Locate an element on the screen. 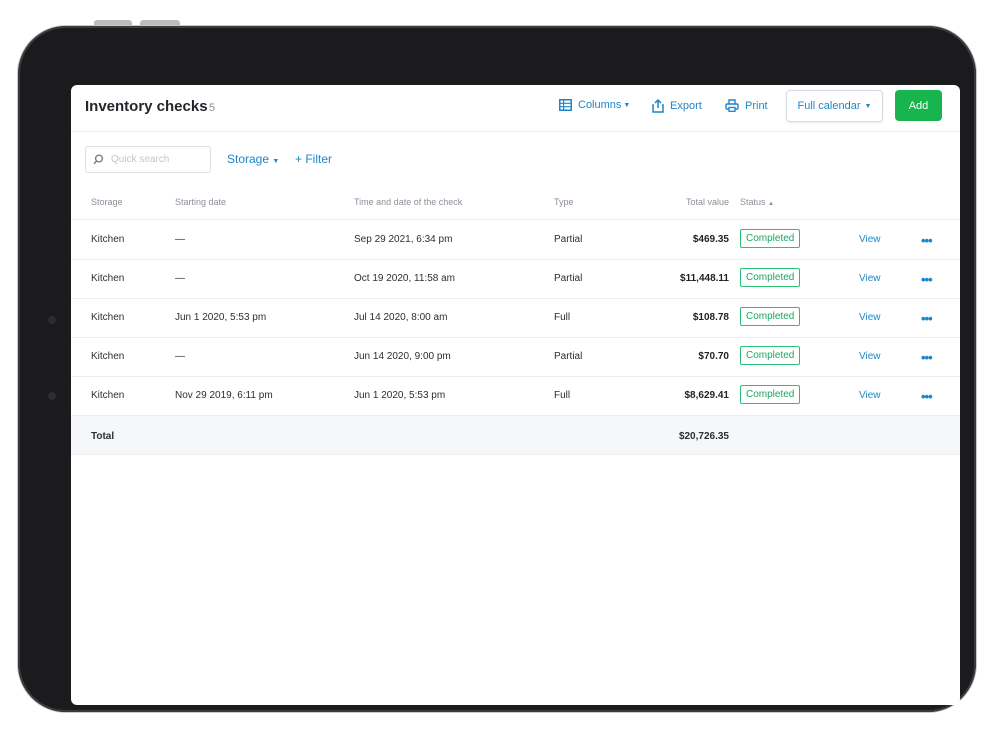  column-header-starting-date: Starting date is located at coordinates (200, 202).